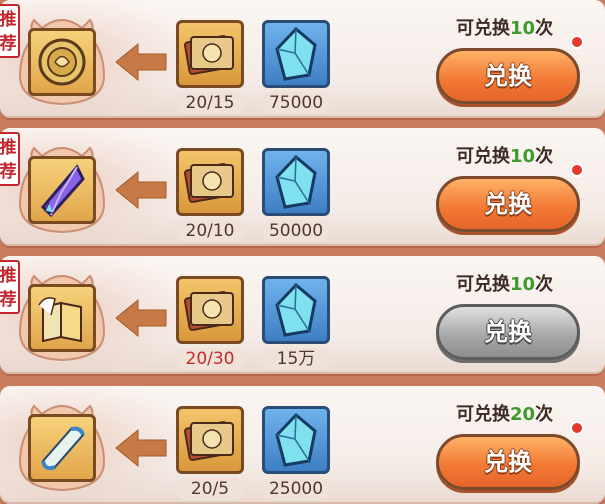  I want to click on exchange-limit: 可兑换10次, so click(526, 283).